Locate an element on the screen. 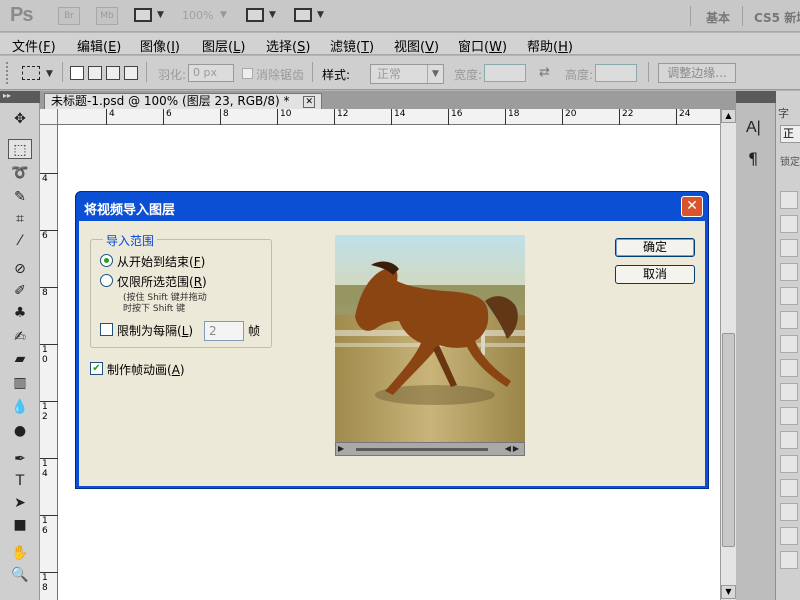  menu-window: 窗口(W) is located at coordinates (482, 45).